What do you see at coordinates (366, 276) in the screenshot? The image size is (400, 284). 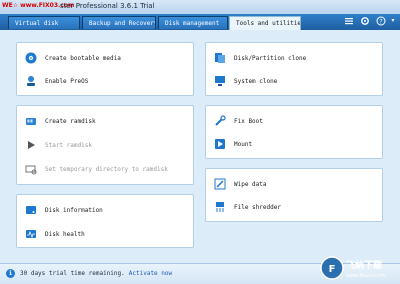 I see `logo-text-en: www.fixunr.com` at bounding box center [366, 276].